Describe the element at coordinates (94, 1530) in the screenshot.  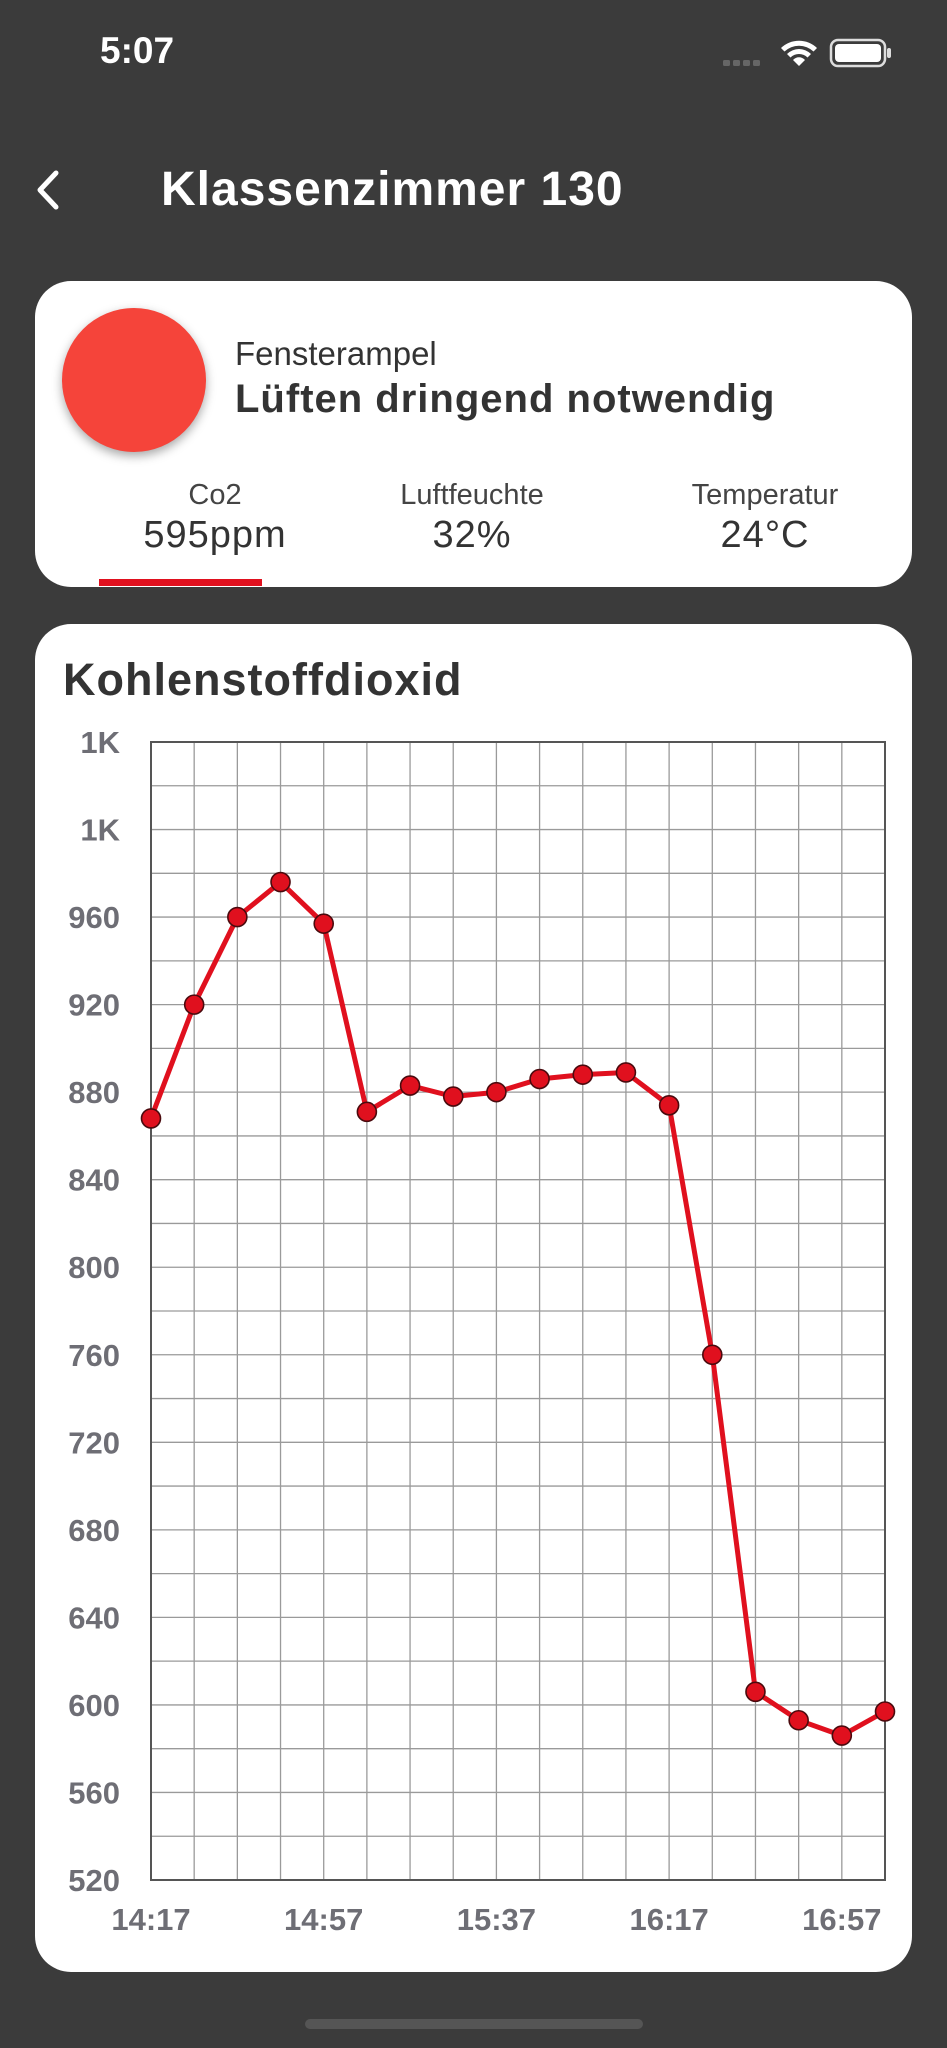
I see `y-tick-label: 680` at that location.